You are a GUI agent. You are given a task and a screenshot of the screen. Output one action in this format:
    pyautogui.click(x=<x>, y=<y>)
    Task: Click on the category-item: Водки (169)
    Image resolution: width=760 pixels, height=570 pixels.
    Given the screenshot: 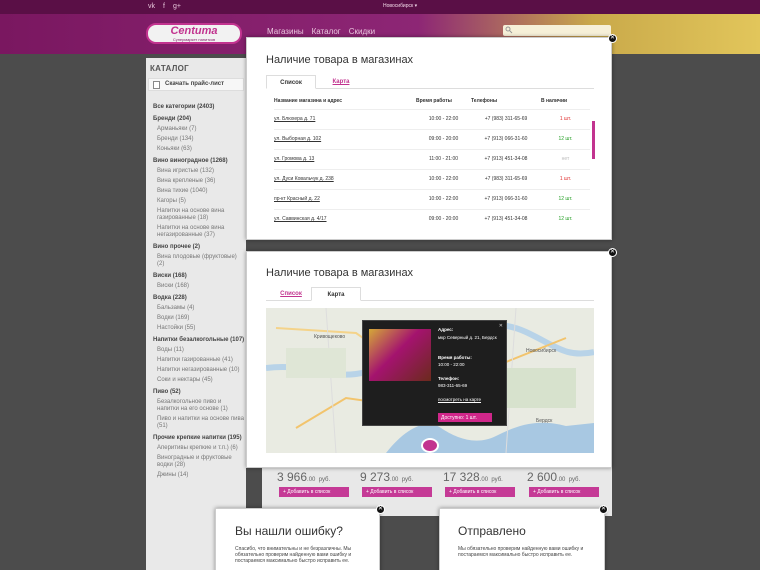 What is the action you would take?
    pyautogui.click(x=199, y=318)
    